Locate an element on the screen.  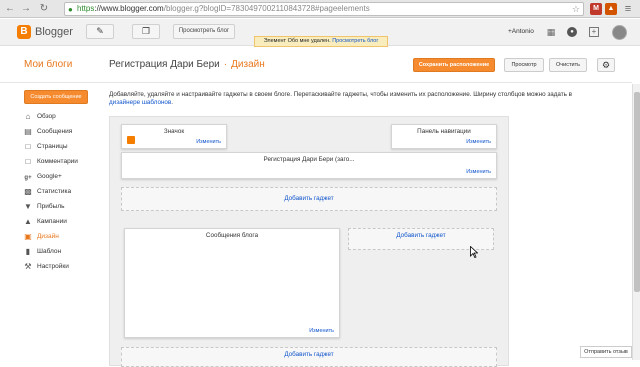
sidebar-item-comments: □ Комментарии is located at coordinates (66, 162).